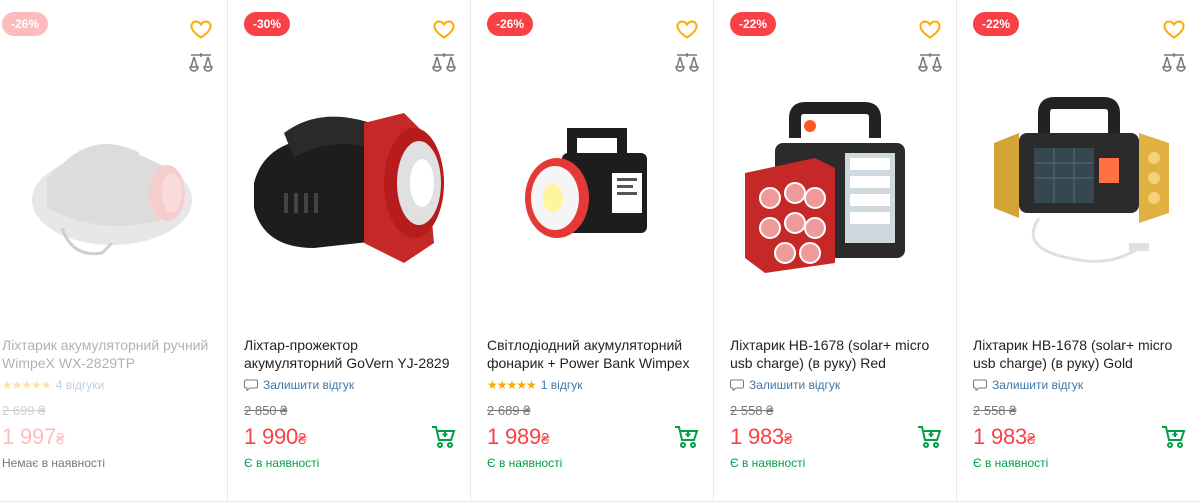 The width and height of the screenshot is (1200, 502). I want to click on availability-status: Немає в наявності, so click(54, 463).